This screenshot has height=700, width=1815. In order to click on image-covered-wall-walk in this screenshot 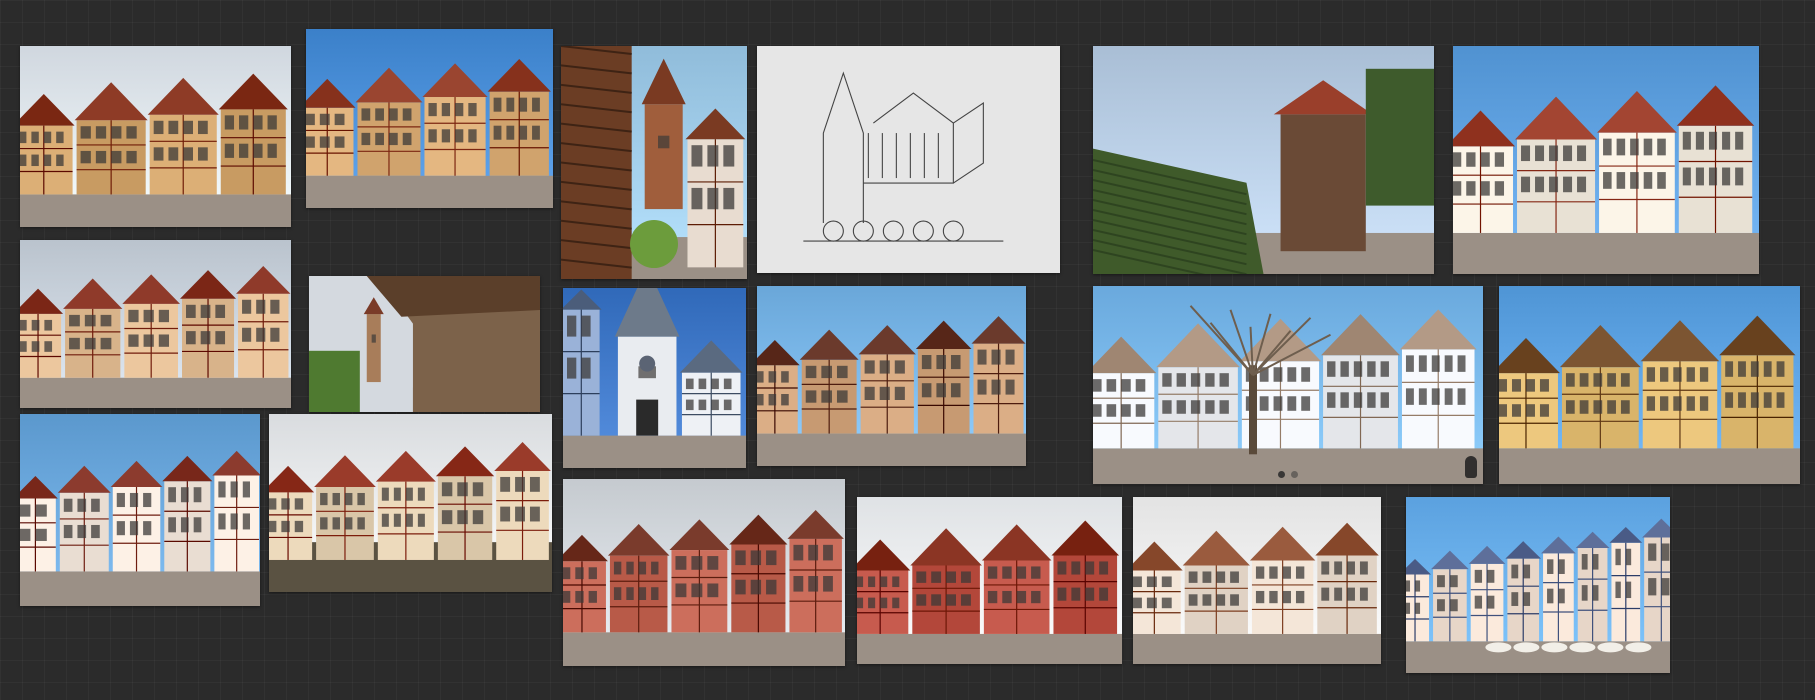, I will do `click(424, 344)`.